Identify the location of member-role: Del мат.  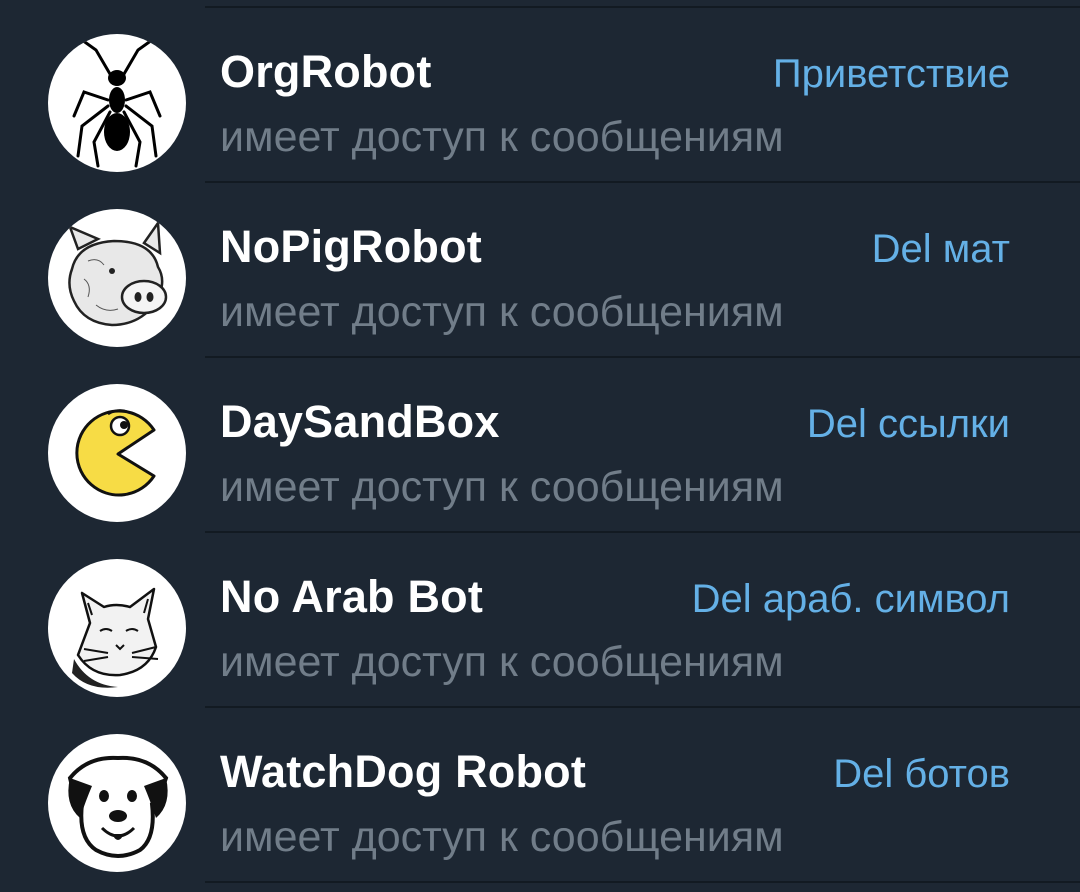
(940, 249).